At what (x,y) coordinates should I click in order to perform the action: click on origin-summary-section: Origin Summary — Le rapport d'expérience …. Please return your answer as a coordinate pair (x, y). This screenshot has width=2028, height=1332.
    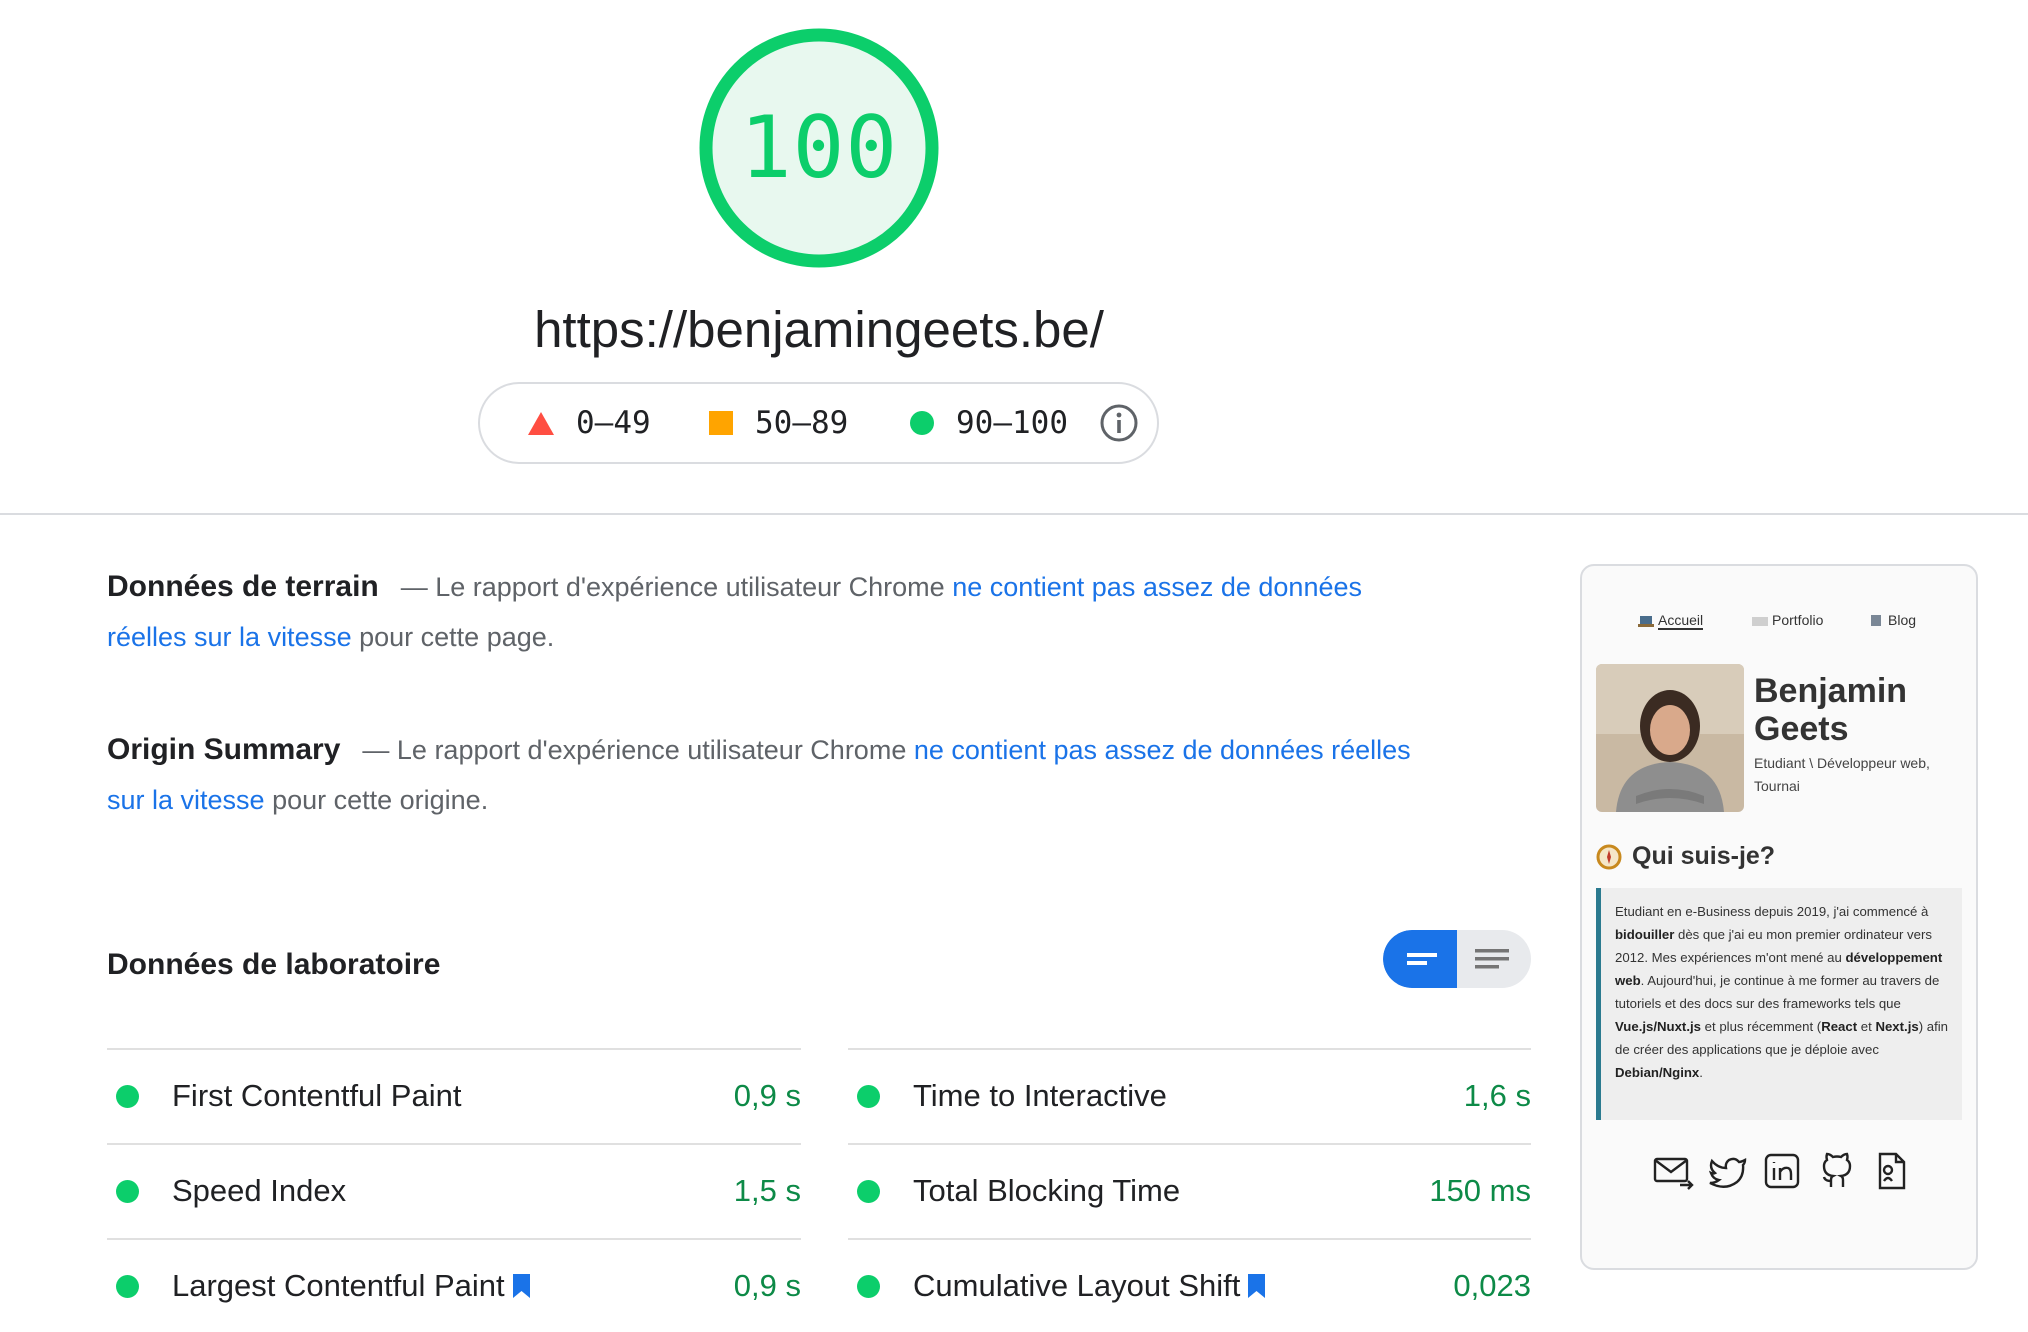
    Looking at the image, I should click on (777, 775).